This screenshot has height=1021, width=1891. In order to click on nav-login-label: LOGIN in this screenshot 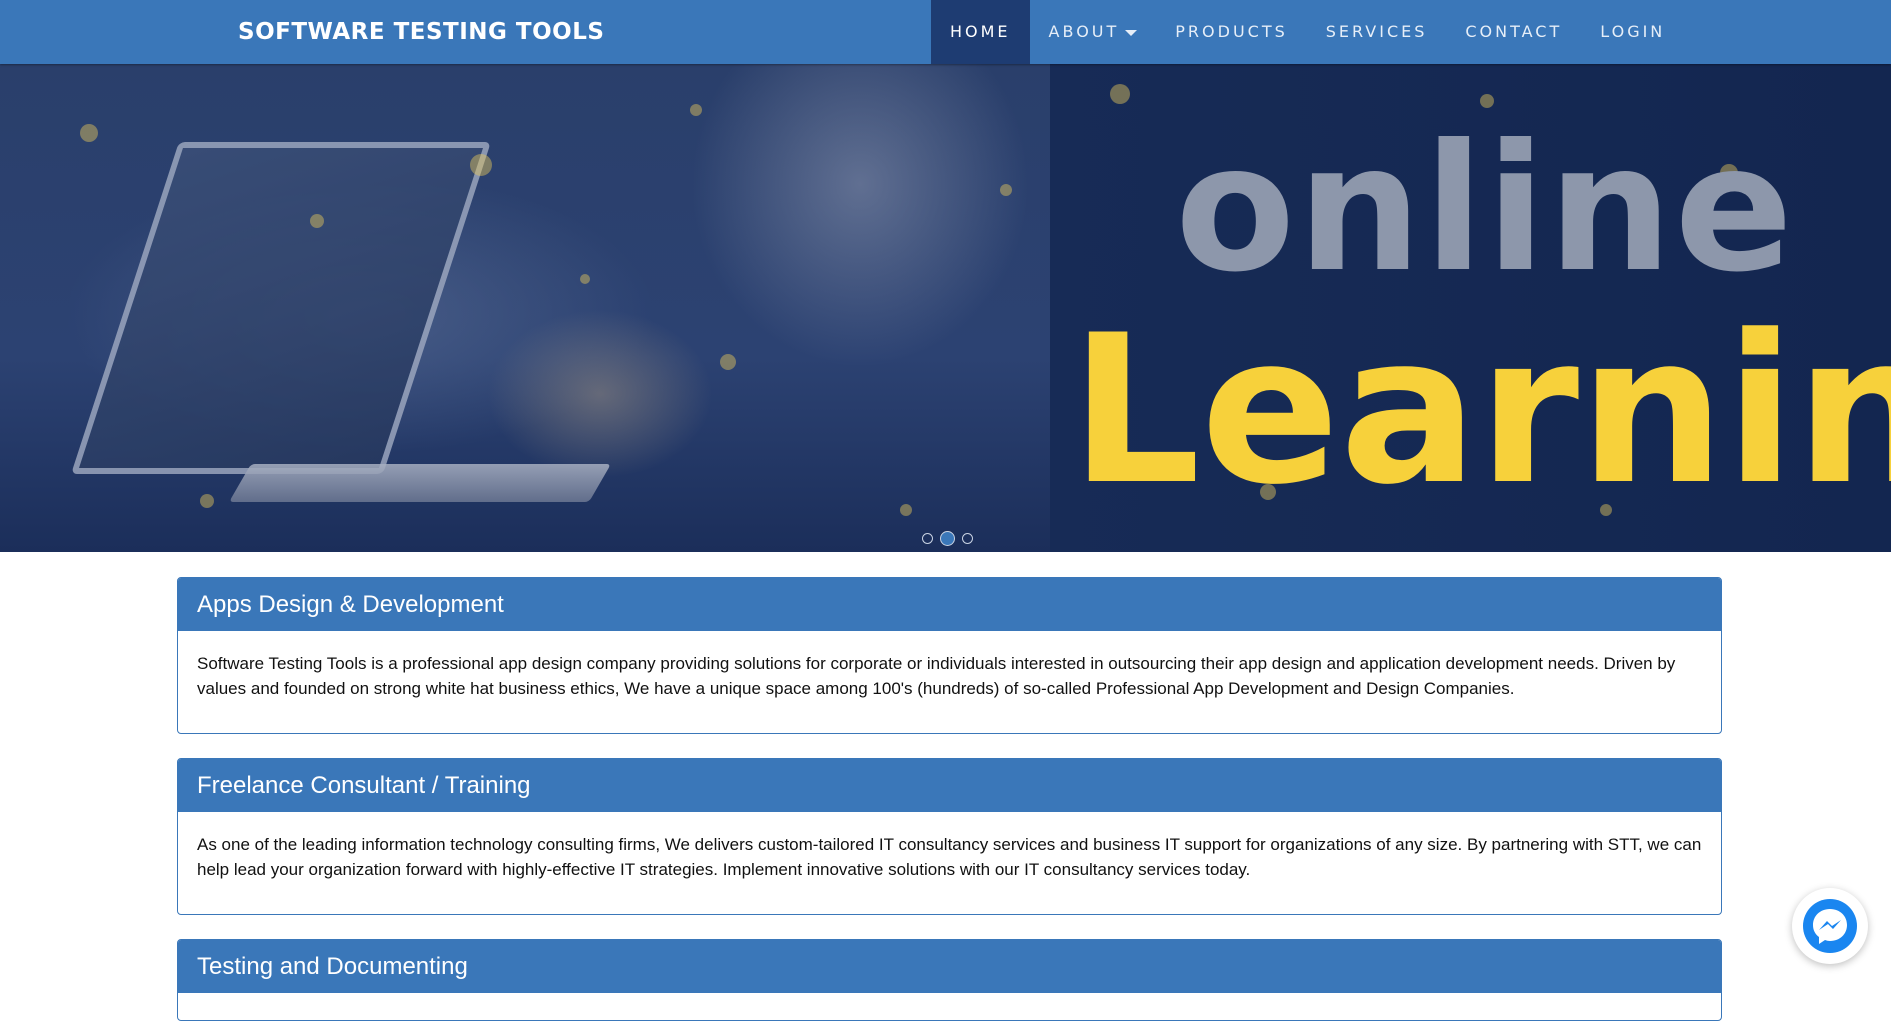, I will do `click(1633, 31)`.